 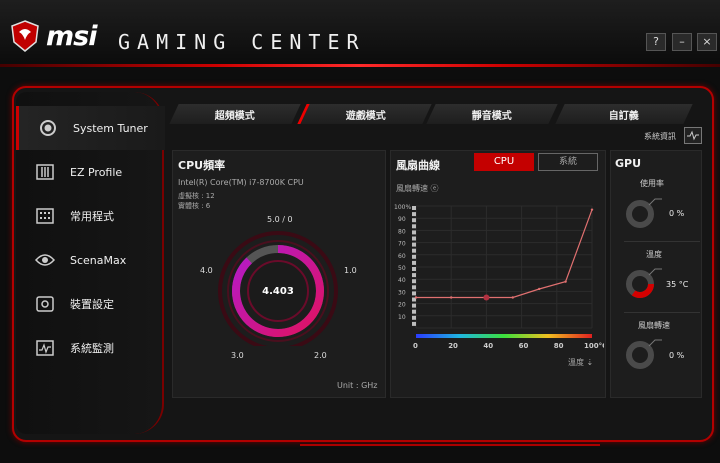 What do you see at coordinates (707, 42) in the screenshot?
I see `close-button: ×` at bounding box center [707, 42].